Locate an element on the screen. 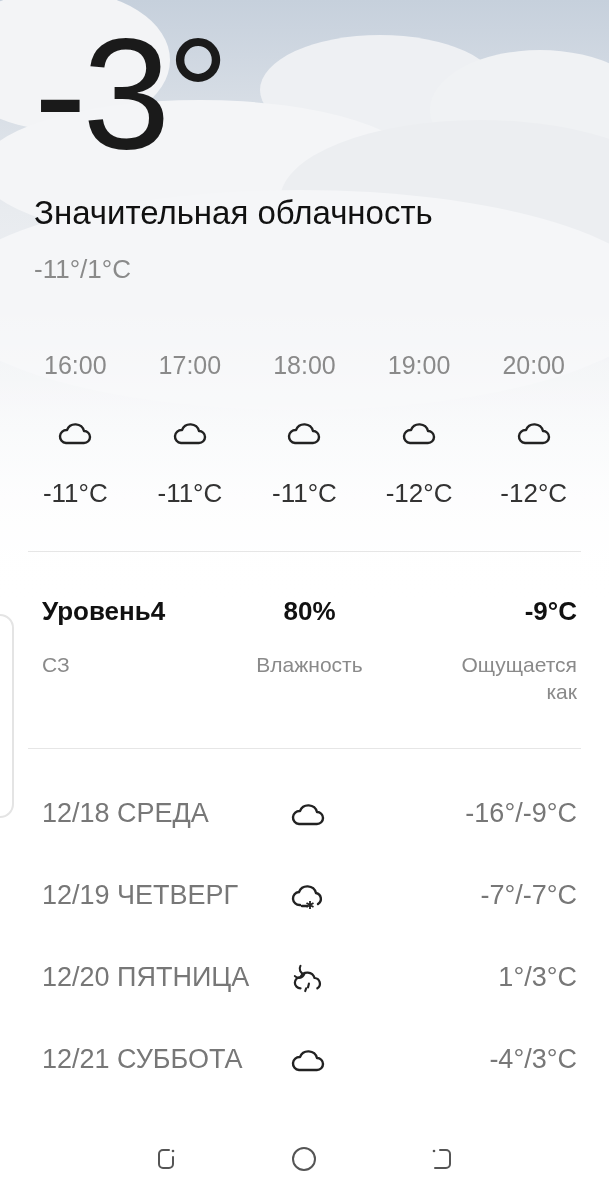 The width and height of the screenshot is (609, 1200). hour-time: 18:00 is located at coordinates (304, 365).